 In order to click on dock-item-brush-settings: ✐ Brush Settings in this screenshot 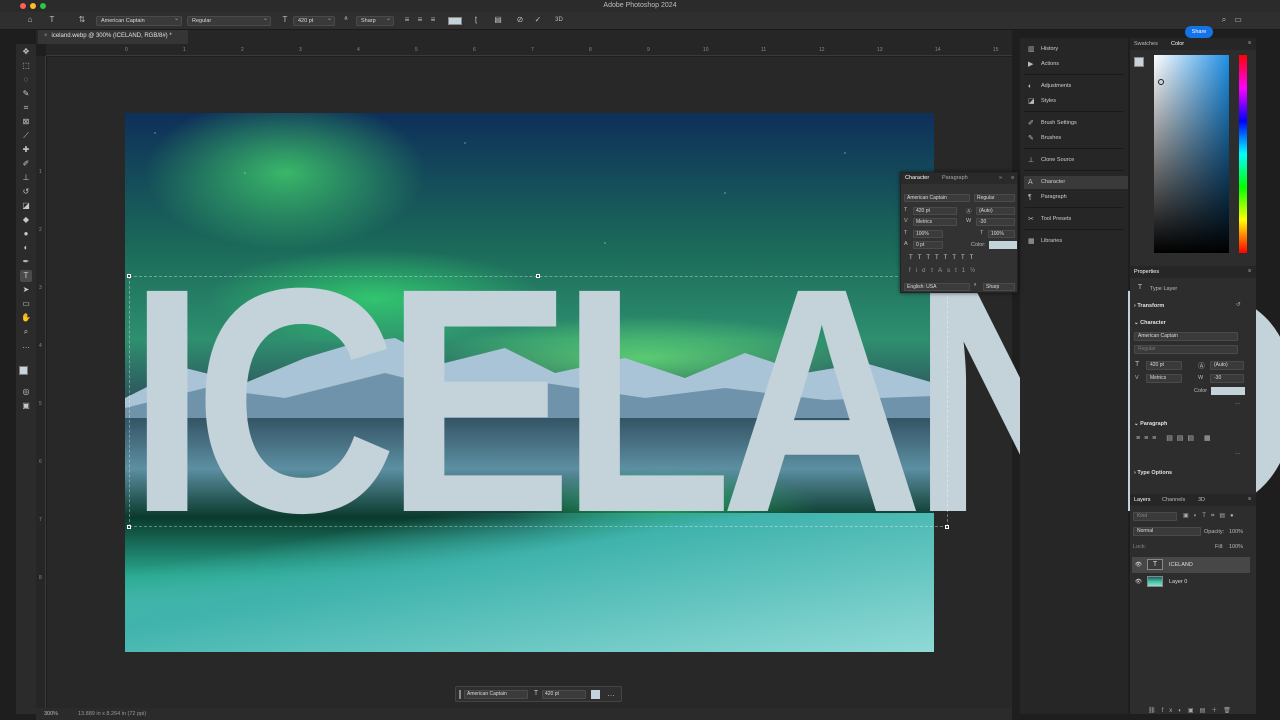, I will do `click(1076, 123)`.